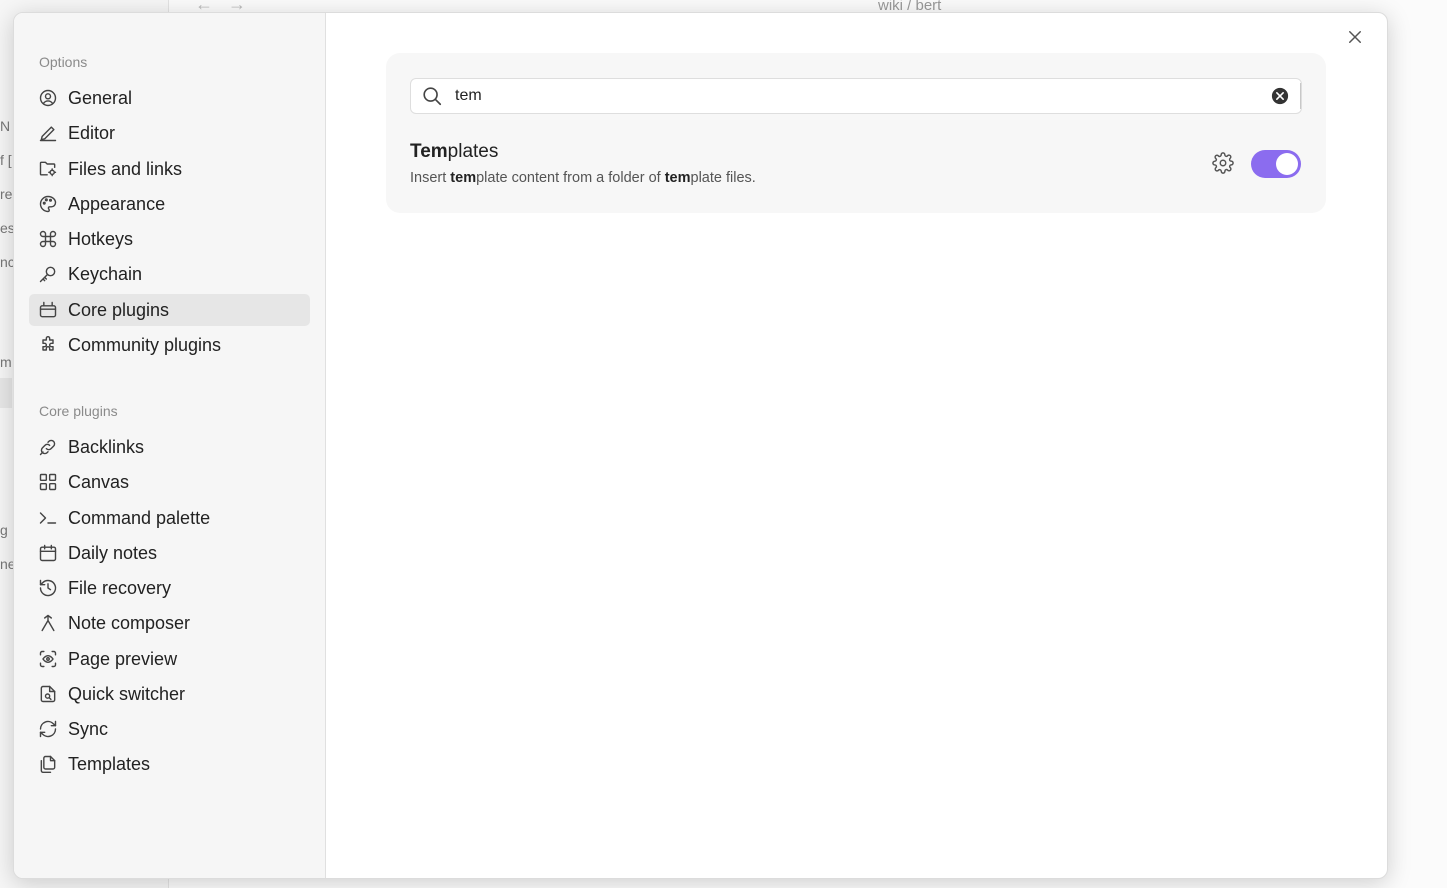 This screenshot has height=888, width=1447. I want to click on sidebar-section-core-plugins: Core plugins, so click(78, 411).